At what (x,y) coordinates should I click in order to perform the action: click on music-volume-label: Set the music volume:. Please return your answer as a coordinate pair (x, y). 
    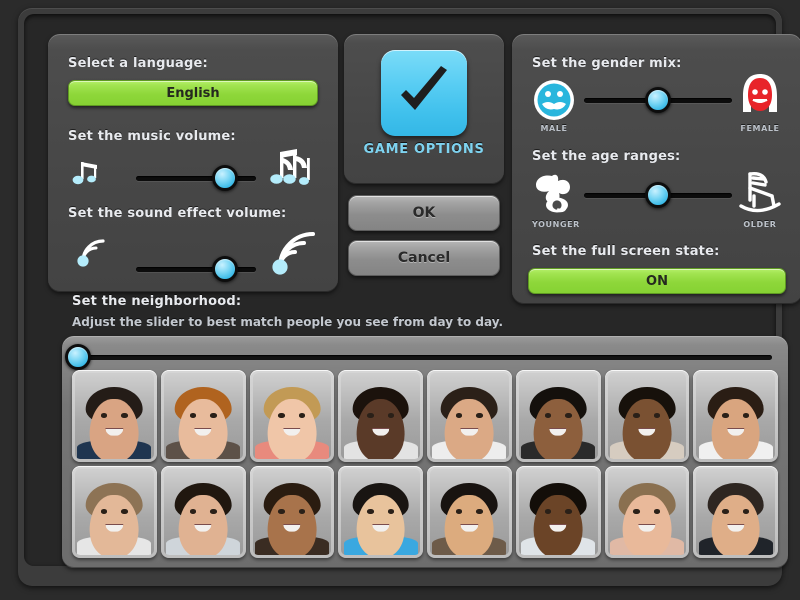
    Looking at the image, I should click on (152, 136).